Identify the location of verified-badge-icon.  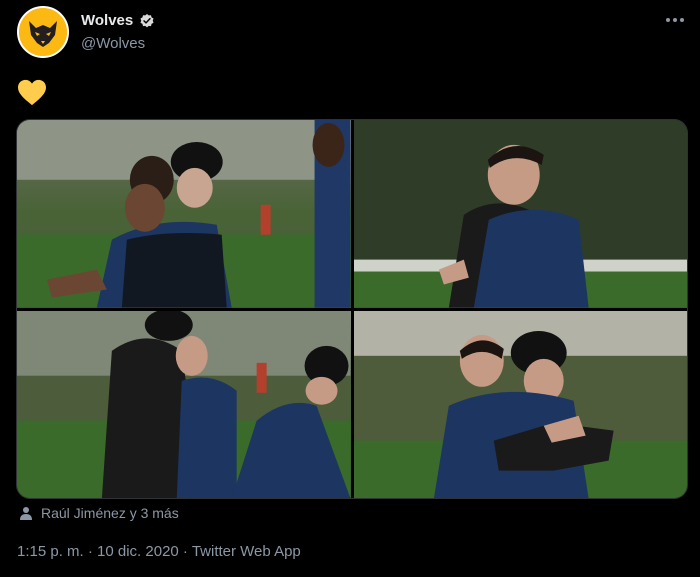
(147, 20).